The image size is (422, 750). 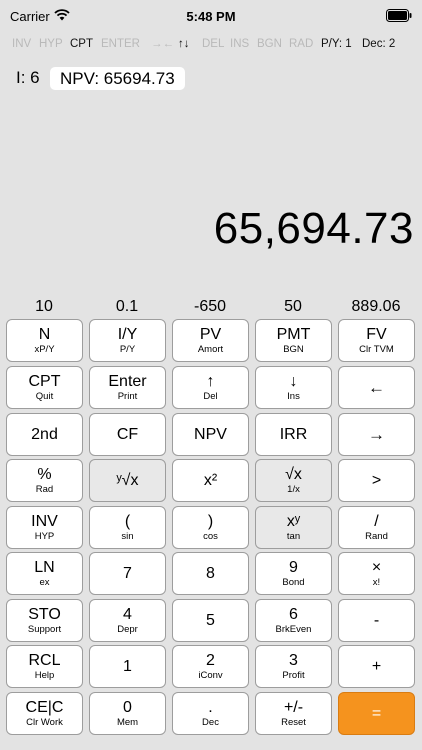 What do you see at coordinates (293, 340) in the screenshot?
I see `pmt-key: PMT BGN` at bounding box center [293, 340].